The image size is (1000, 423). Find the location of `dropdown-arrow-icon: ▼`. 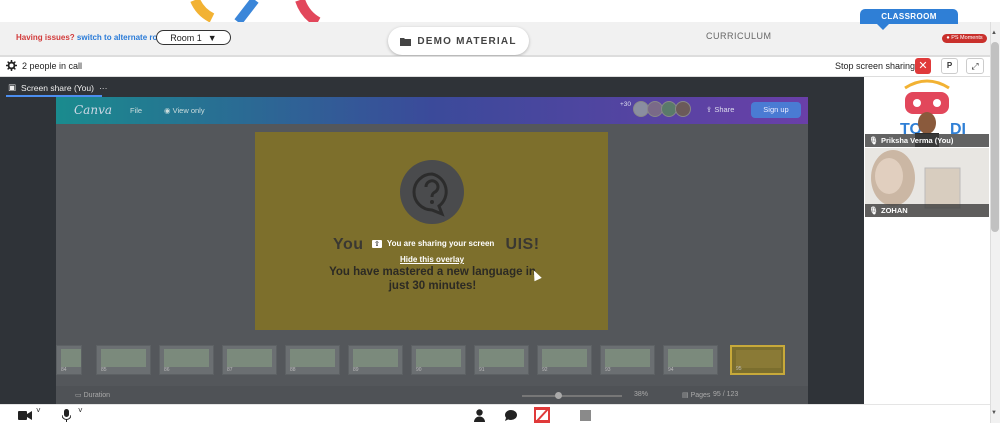

dropdown-arrow-icon: ▼ is located at coordinates (212, 37).